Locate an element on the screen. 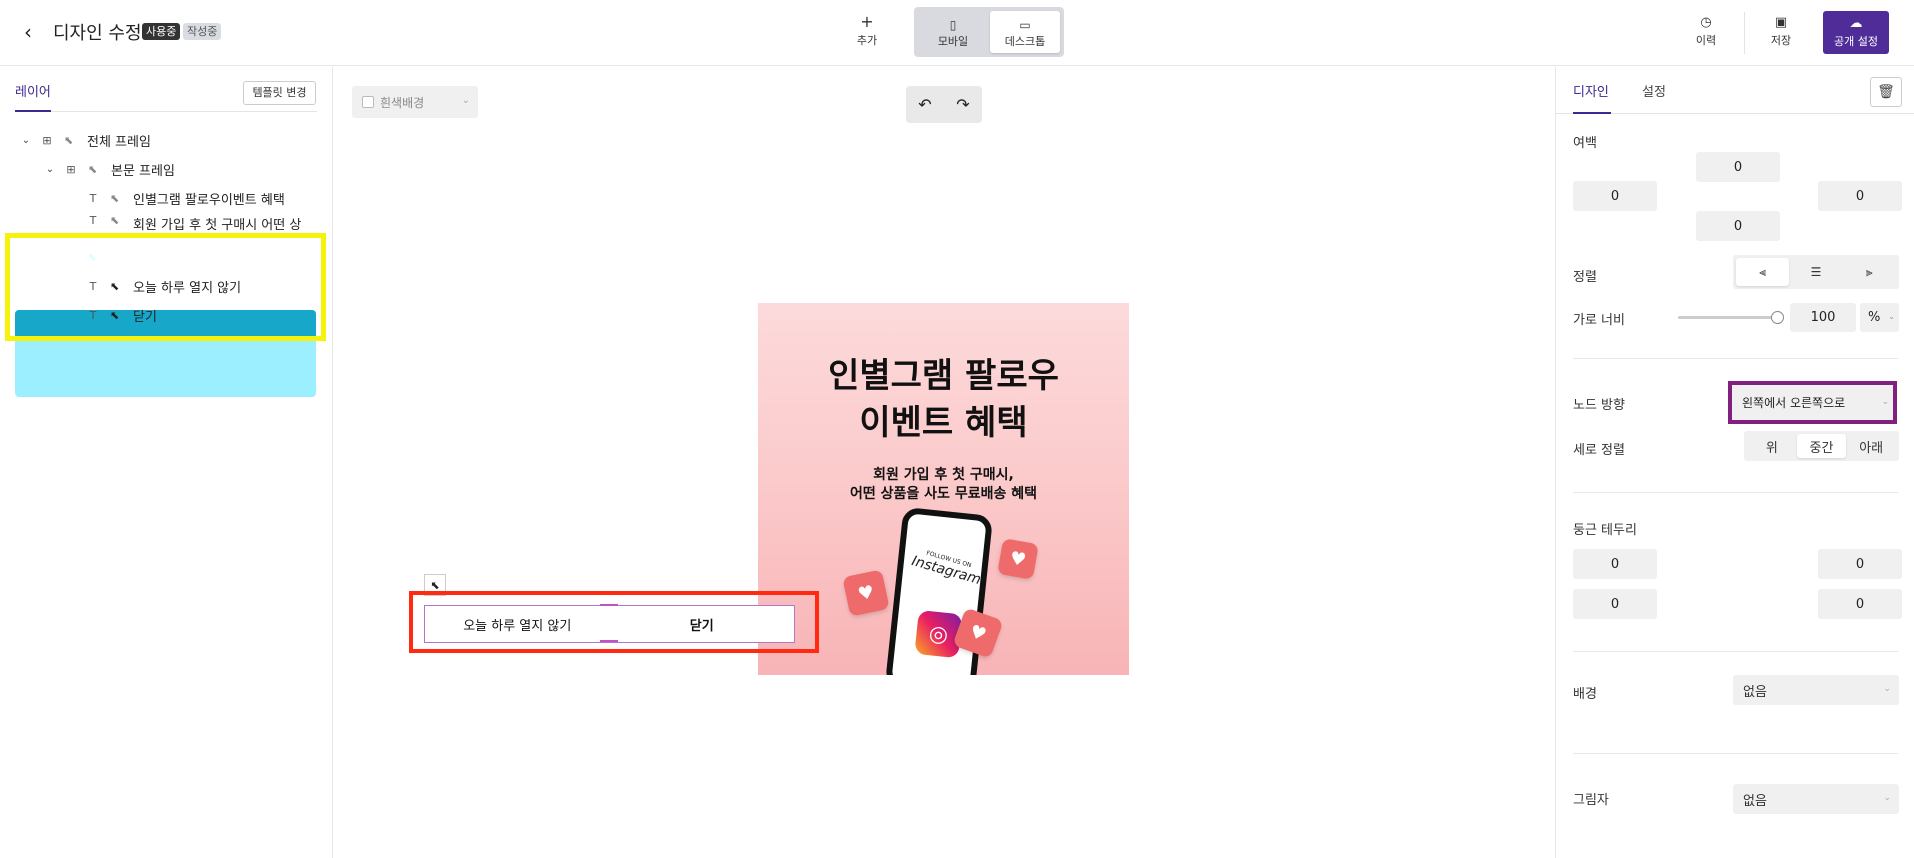 Image resolution: width=1914 pixels, height=858 pixels. history-button: ◷ 이력 is located at coordinates (1706, 34).